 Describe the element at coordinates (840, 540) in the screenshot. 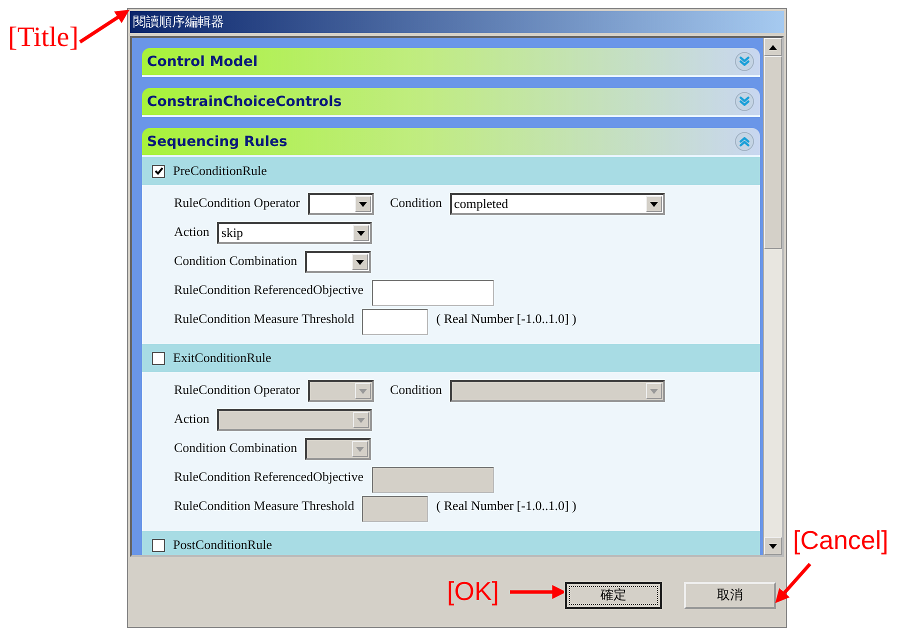

I see `annotation-label: [Cancel]` at that location.